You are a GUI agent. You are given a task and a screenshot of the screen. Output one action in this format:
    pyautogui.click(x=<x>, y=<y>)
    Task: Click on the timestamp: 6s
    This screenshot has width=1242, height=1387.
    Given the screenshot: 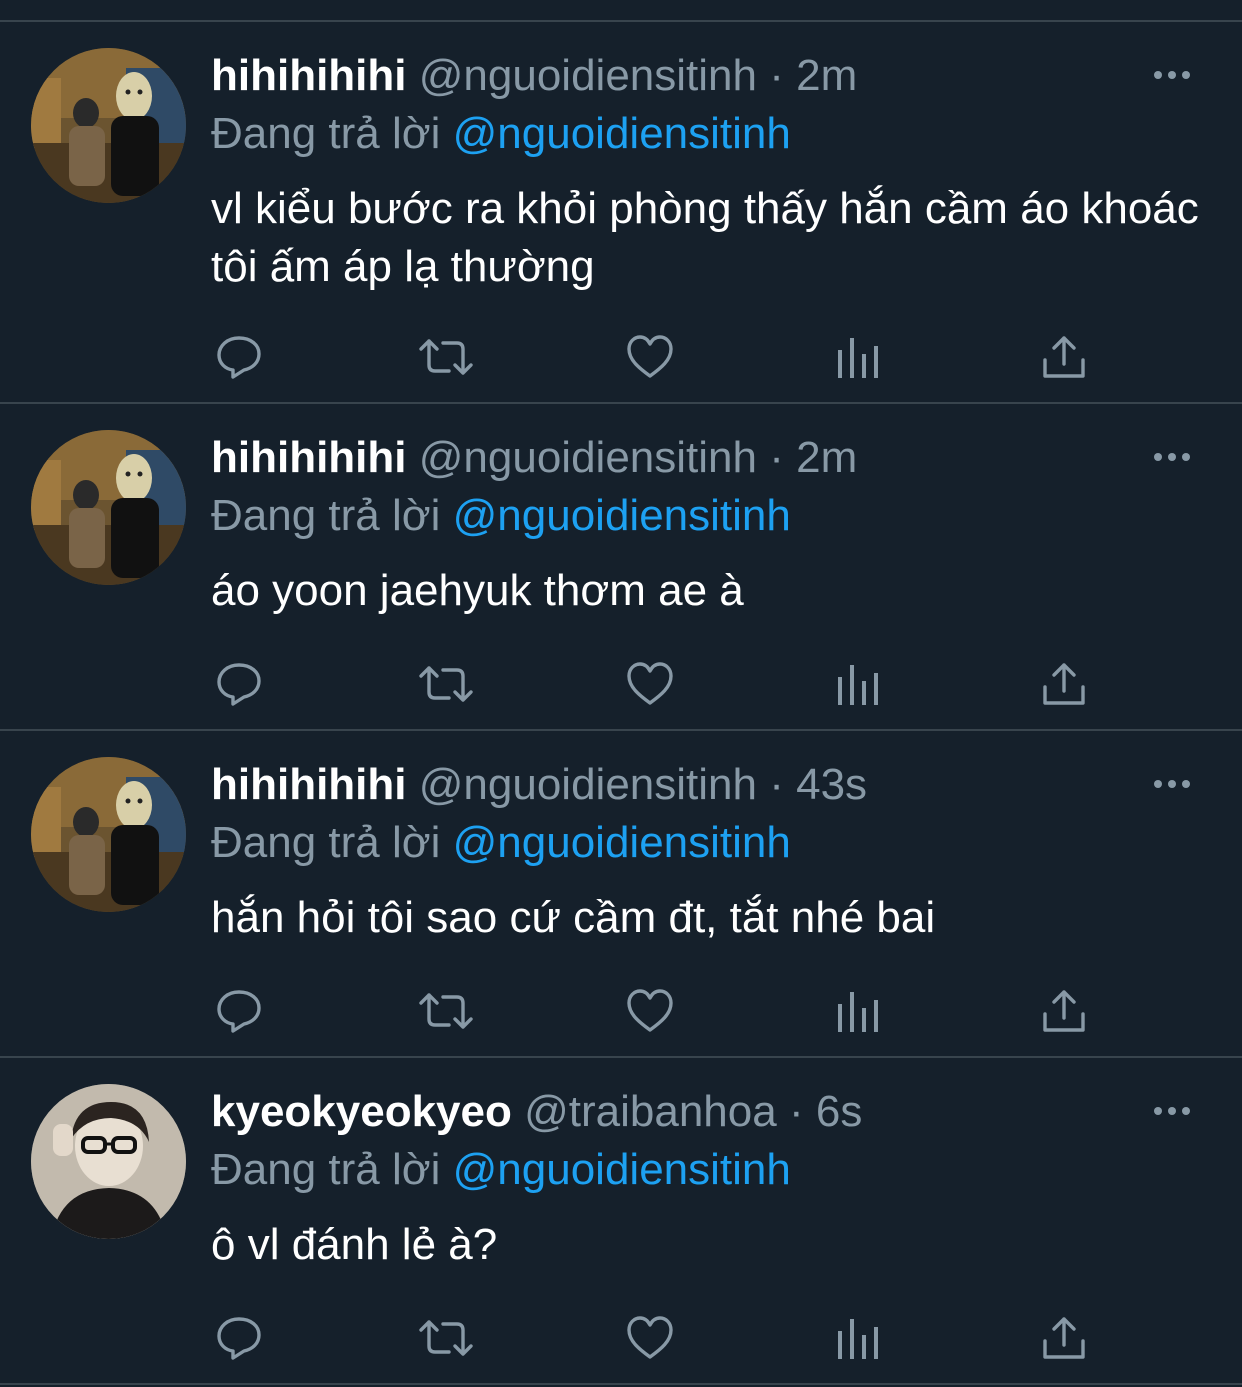 What is the action you would take?
    pyautogui.click(x=839, y=1111)
    